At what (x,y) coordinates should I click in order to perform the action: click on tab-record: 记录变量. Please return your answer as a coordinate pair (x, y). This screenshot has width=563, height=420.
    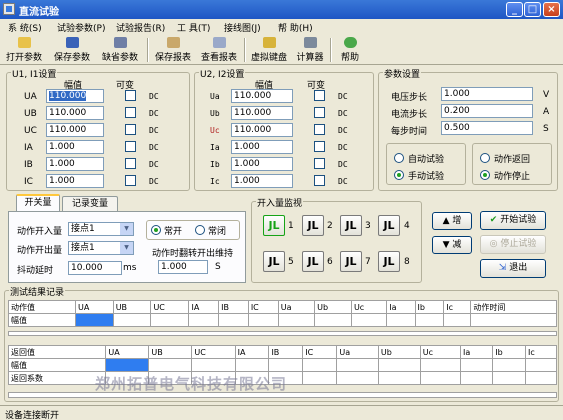
    Looking at the image, I should click on (90, 204).